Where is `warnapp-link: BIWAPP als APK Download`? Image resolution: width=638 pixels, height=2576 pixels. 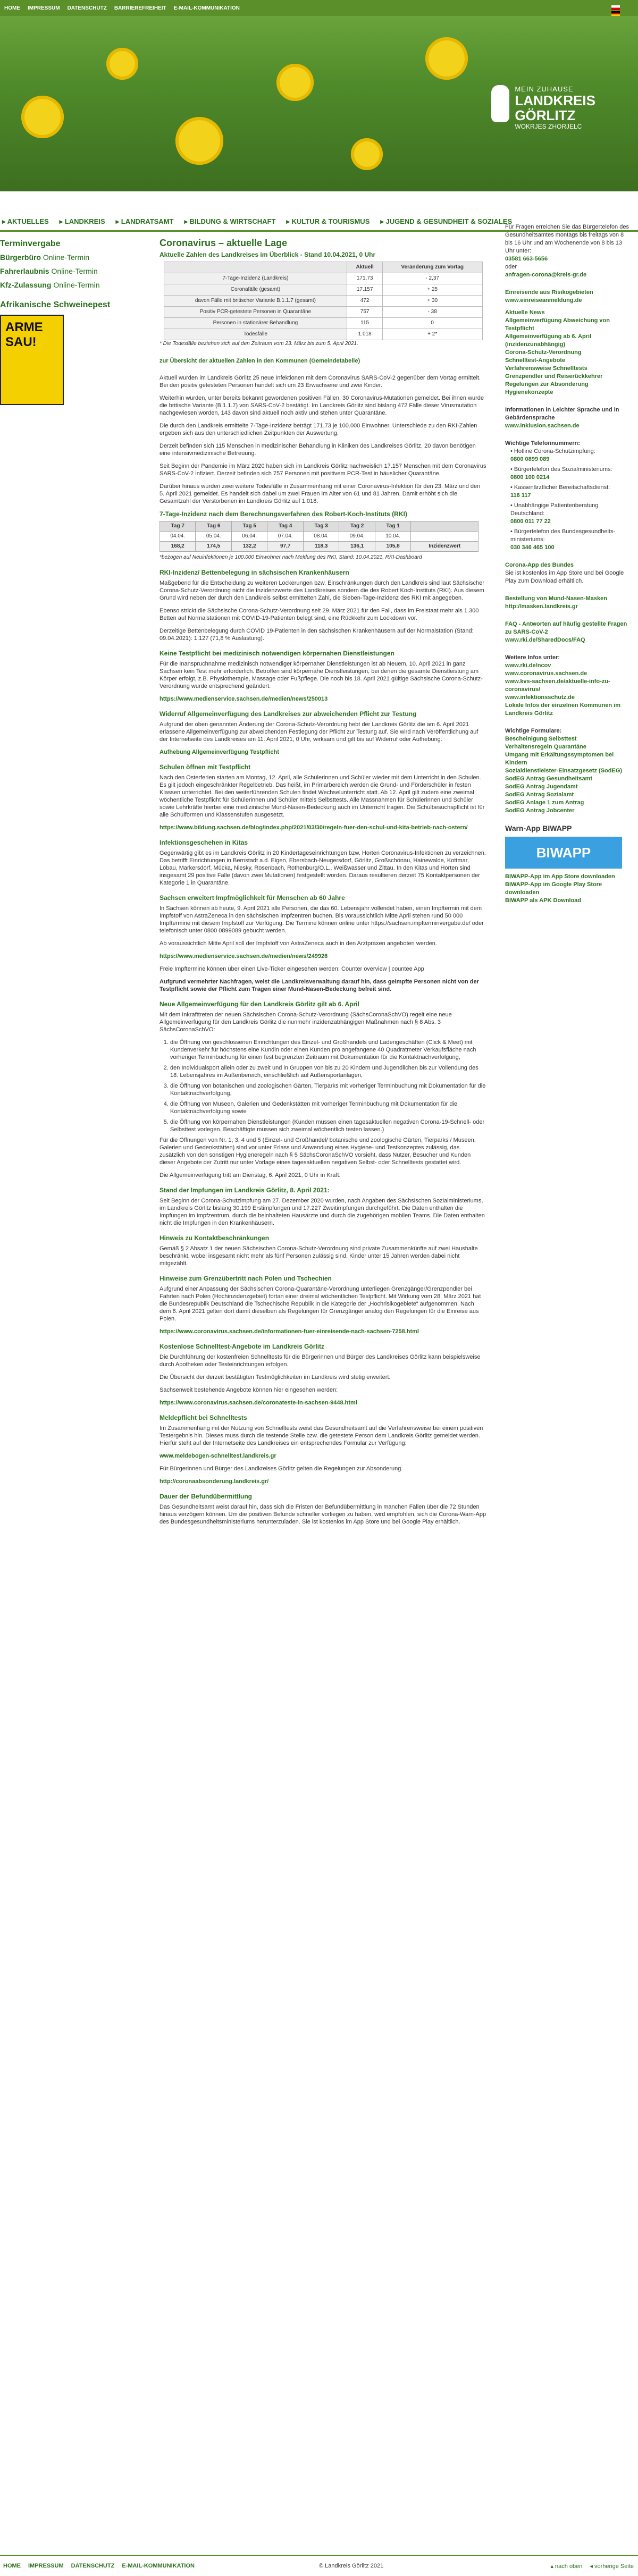 warnapp-link: BIWAPP als APK Download is located at coordinates (569, 901).